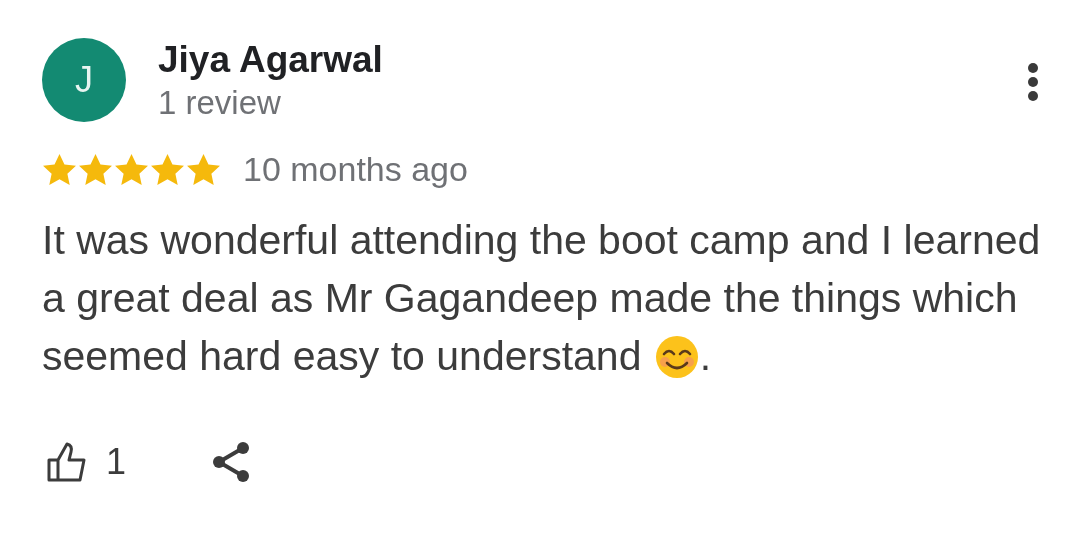 The width and height of the screenshot is (1080, 535). I want to click on avatar: J, so click(84, 80).